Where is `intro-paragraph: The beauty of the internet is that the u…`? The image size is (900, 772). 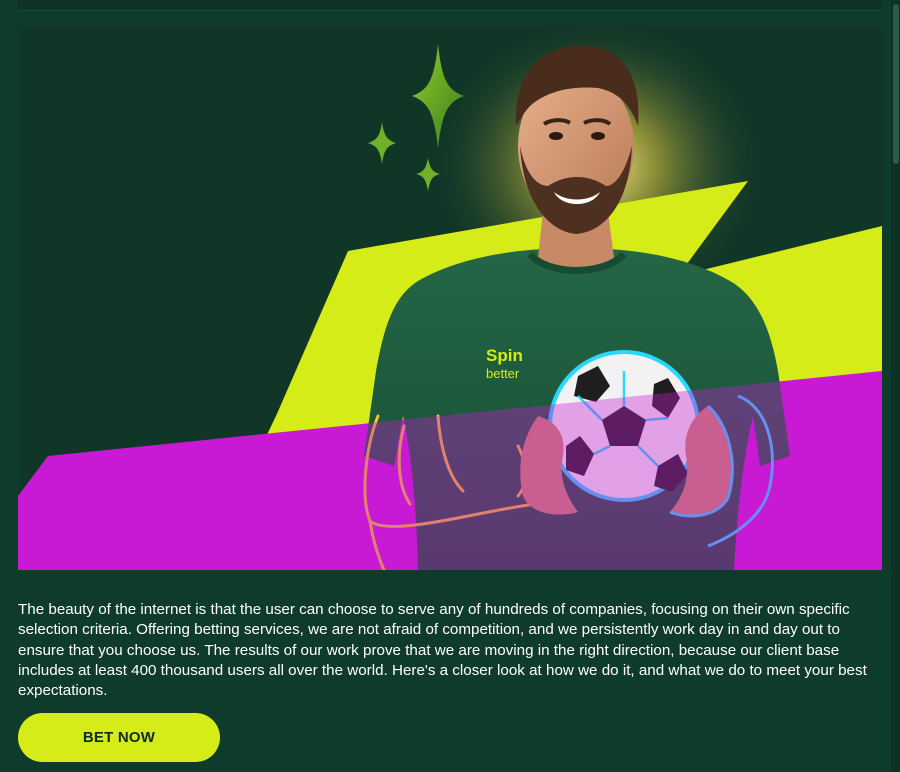
intro-paragraph: The beauty of the internet is that the u… is located at coordinates (442, 650).